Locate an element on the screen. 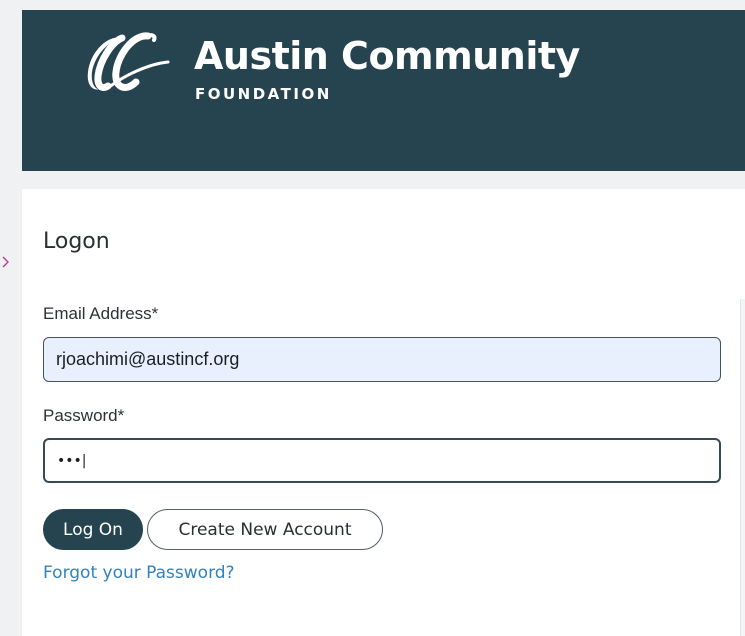 The image size is (745, 636). forgot-password-link: Forgot your Password? is located at coordinates (139, 573).